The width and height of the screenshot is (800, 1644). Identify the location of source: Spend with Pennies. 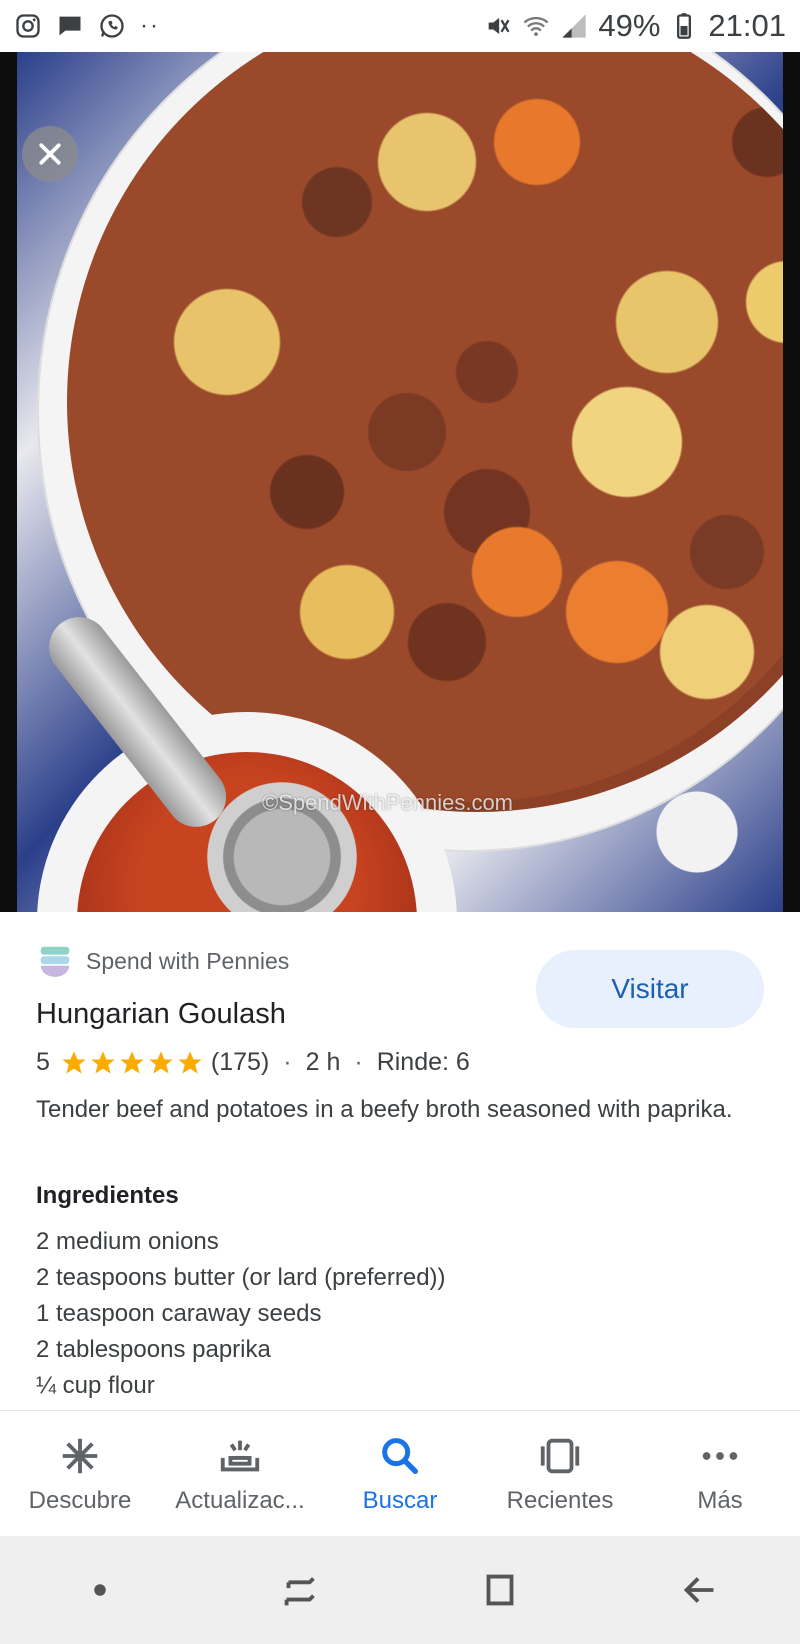
(162, 961).